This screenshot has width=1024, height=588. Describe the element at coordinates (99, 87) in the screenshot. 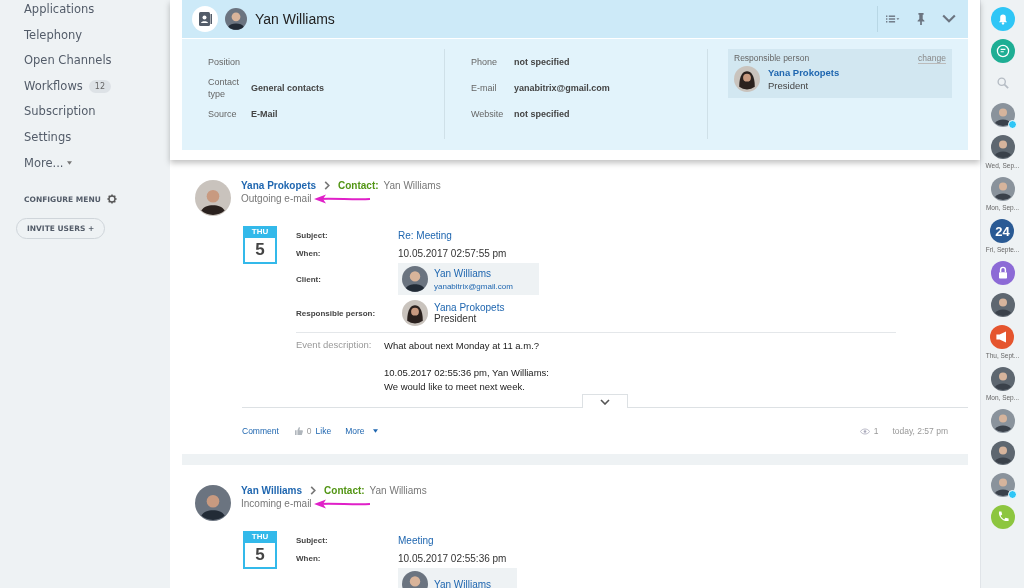

I see `count-badge: 12` at that location.